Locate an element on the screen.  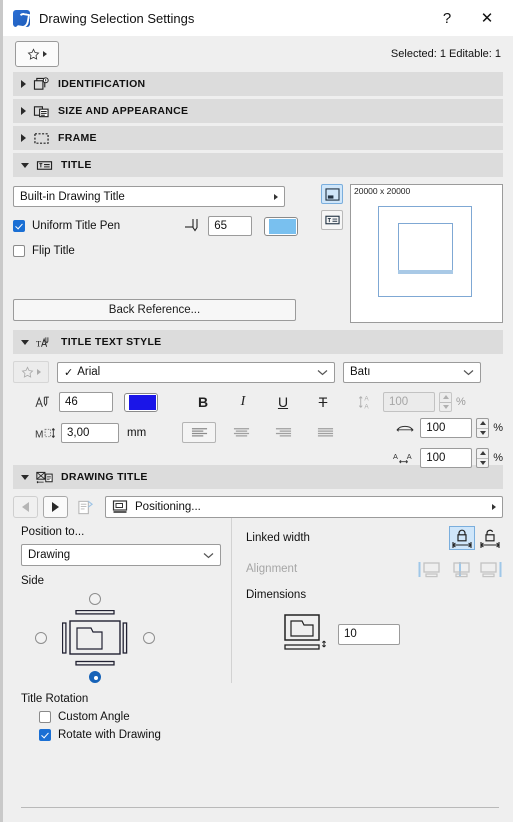
title-type-dropdown: Built-in Drawing Title is located at coordinates (149, 196).